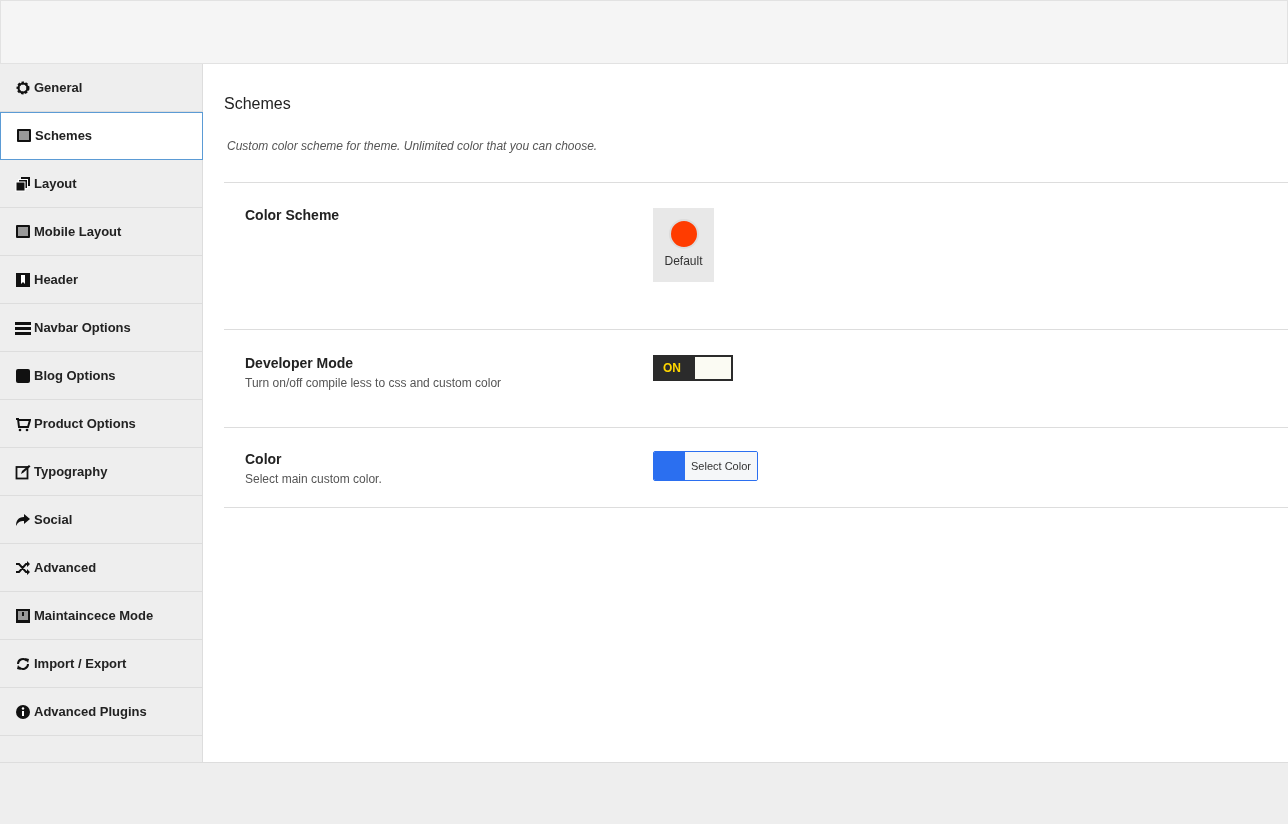  Describe the element at coordinates (23, 279) in the screenshot. I see `bookmark-icon` at that location.